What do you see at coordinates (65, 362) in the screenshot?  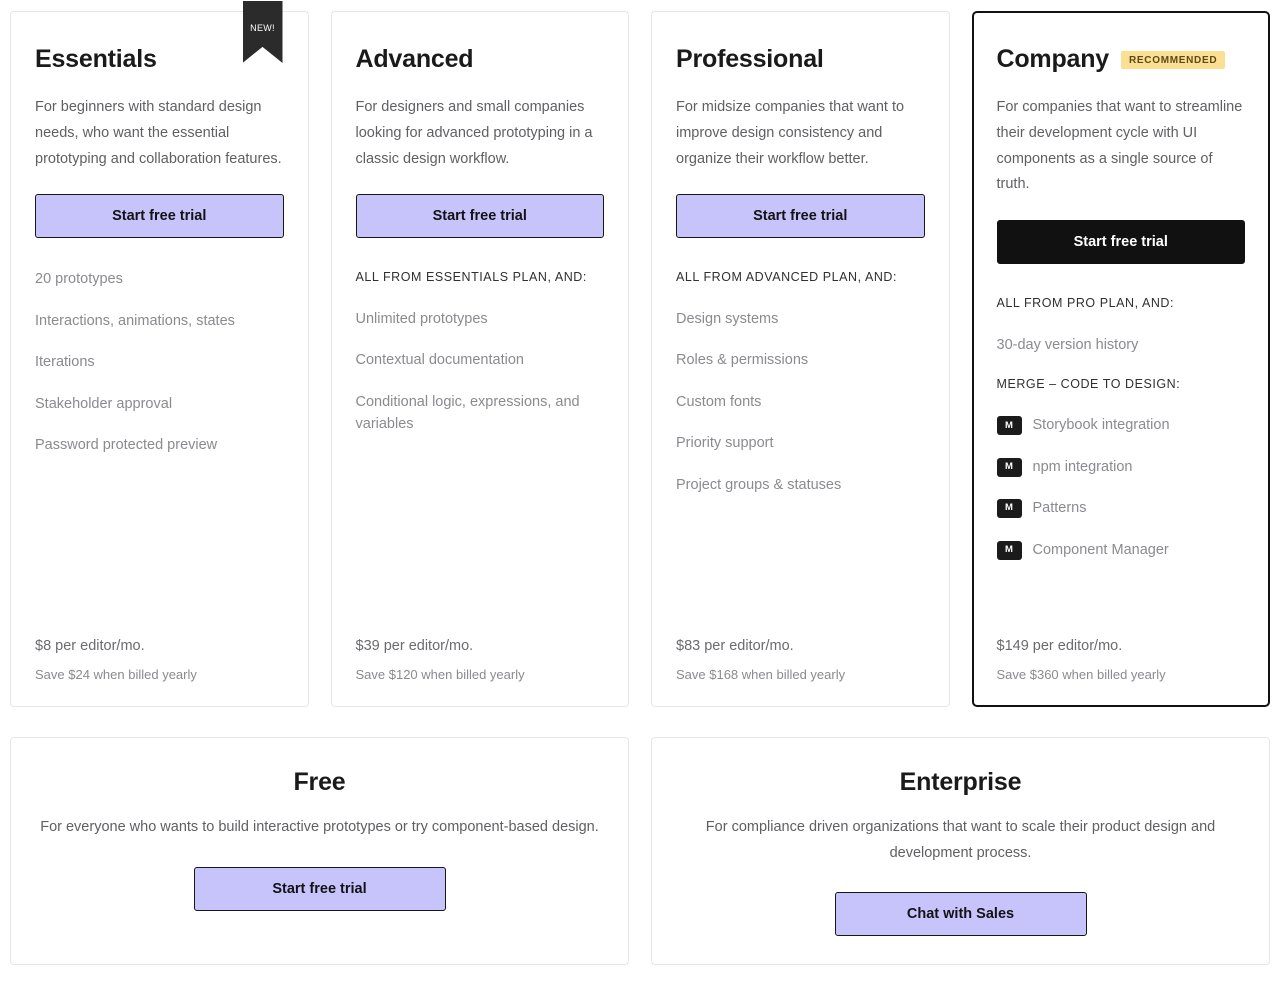 I see `feature-label: Iterations` at bounding box center [65, 362].